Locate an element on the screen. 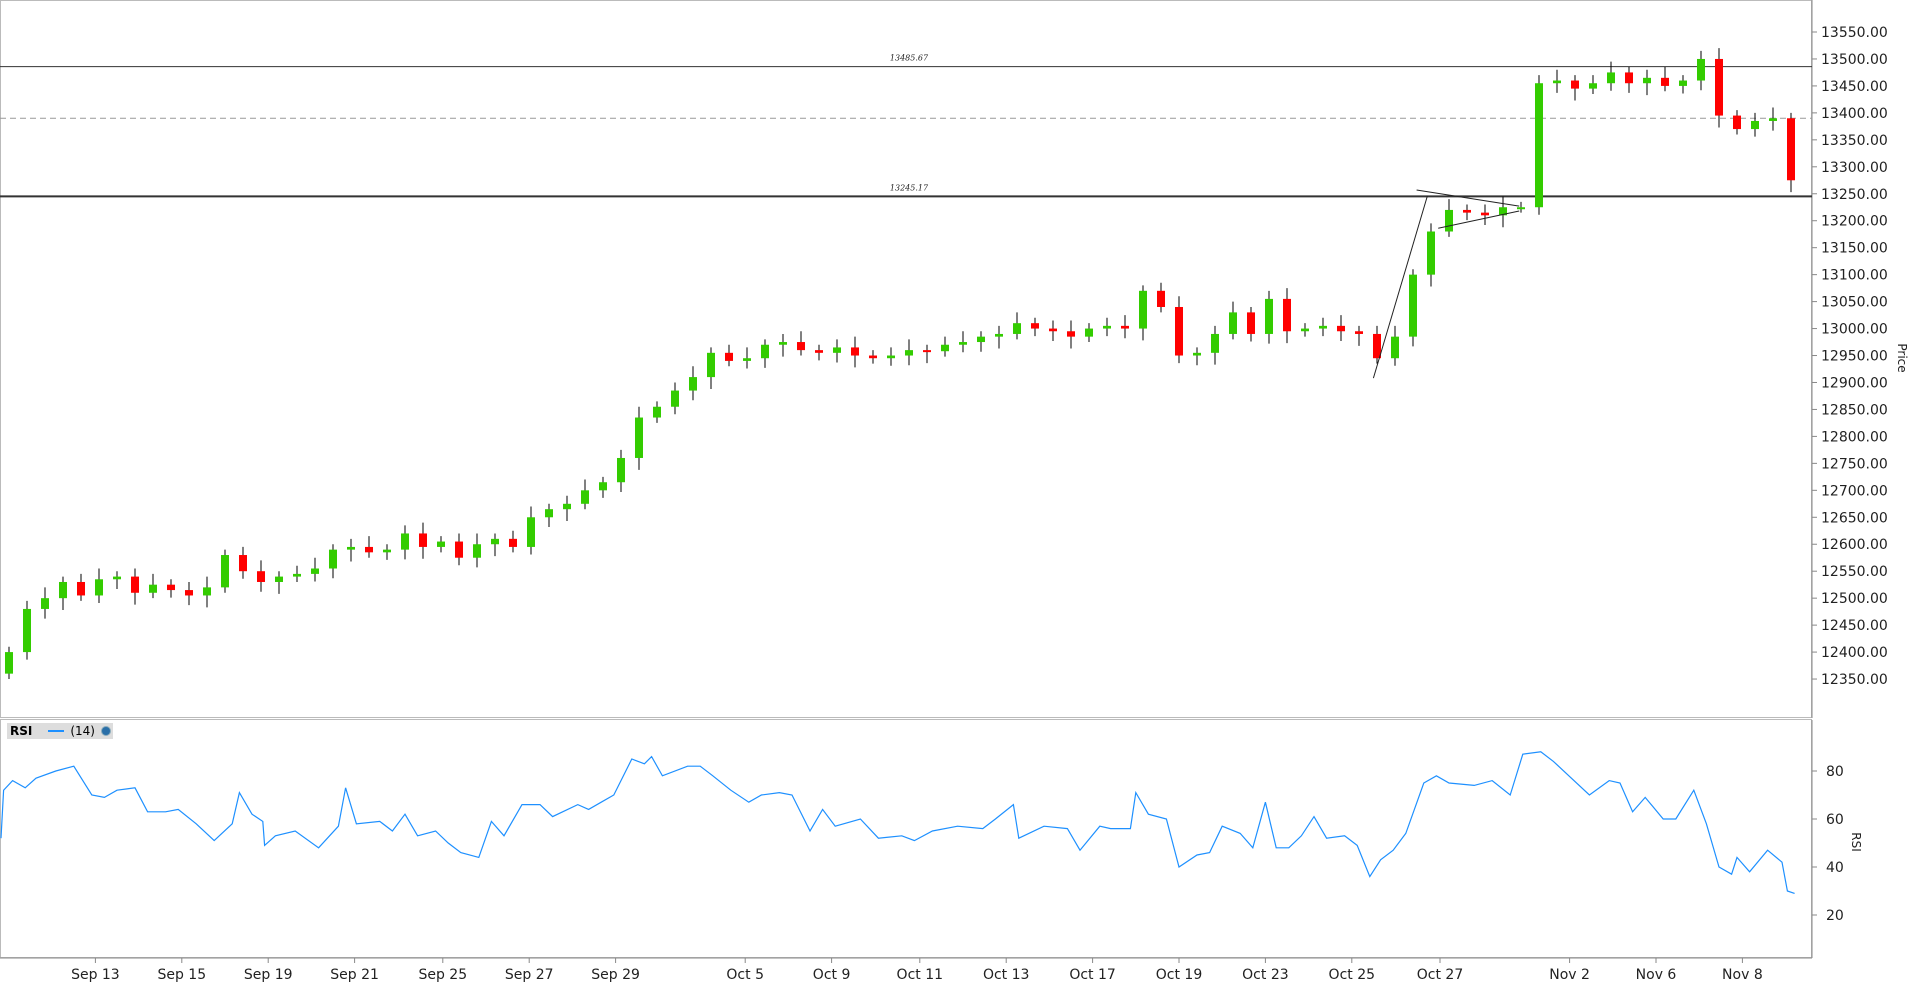 Image resolution: width=1916 pixels, height=986 pixels. price-tick-label: 13050.00 is located at coordinates (1854, 303).